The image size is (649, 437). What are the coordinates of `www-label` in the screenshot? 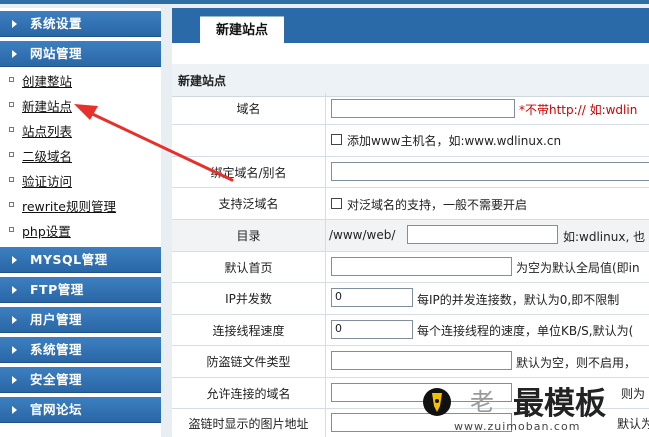 It's located at (249, 140).